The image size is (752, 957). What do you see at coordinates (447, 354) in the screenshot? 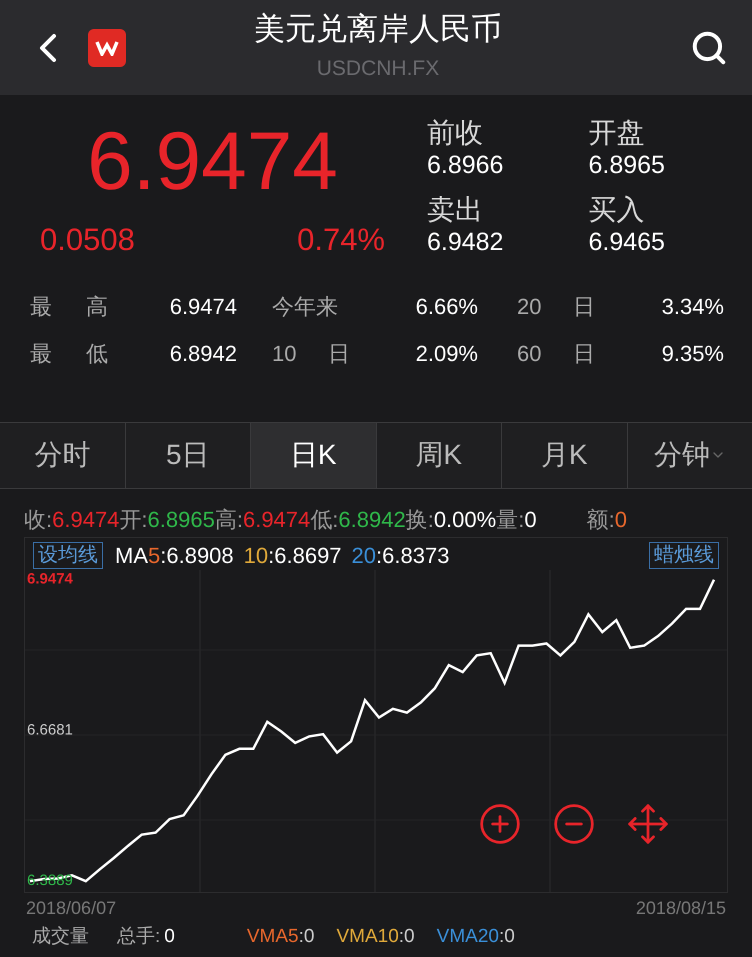
I see `stat-value: 2.09%` at bounding box center [447, 354].